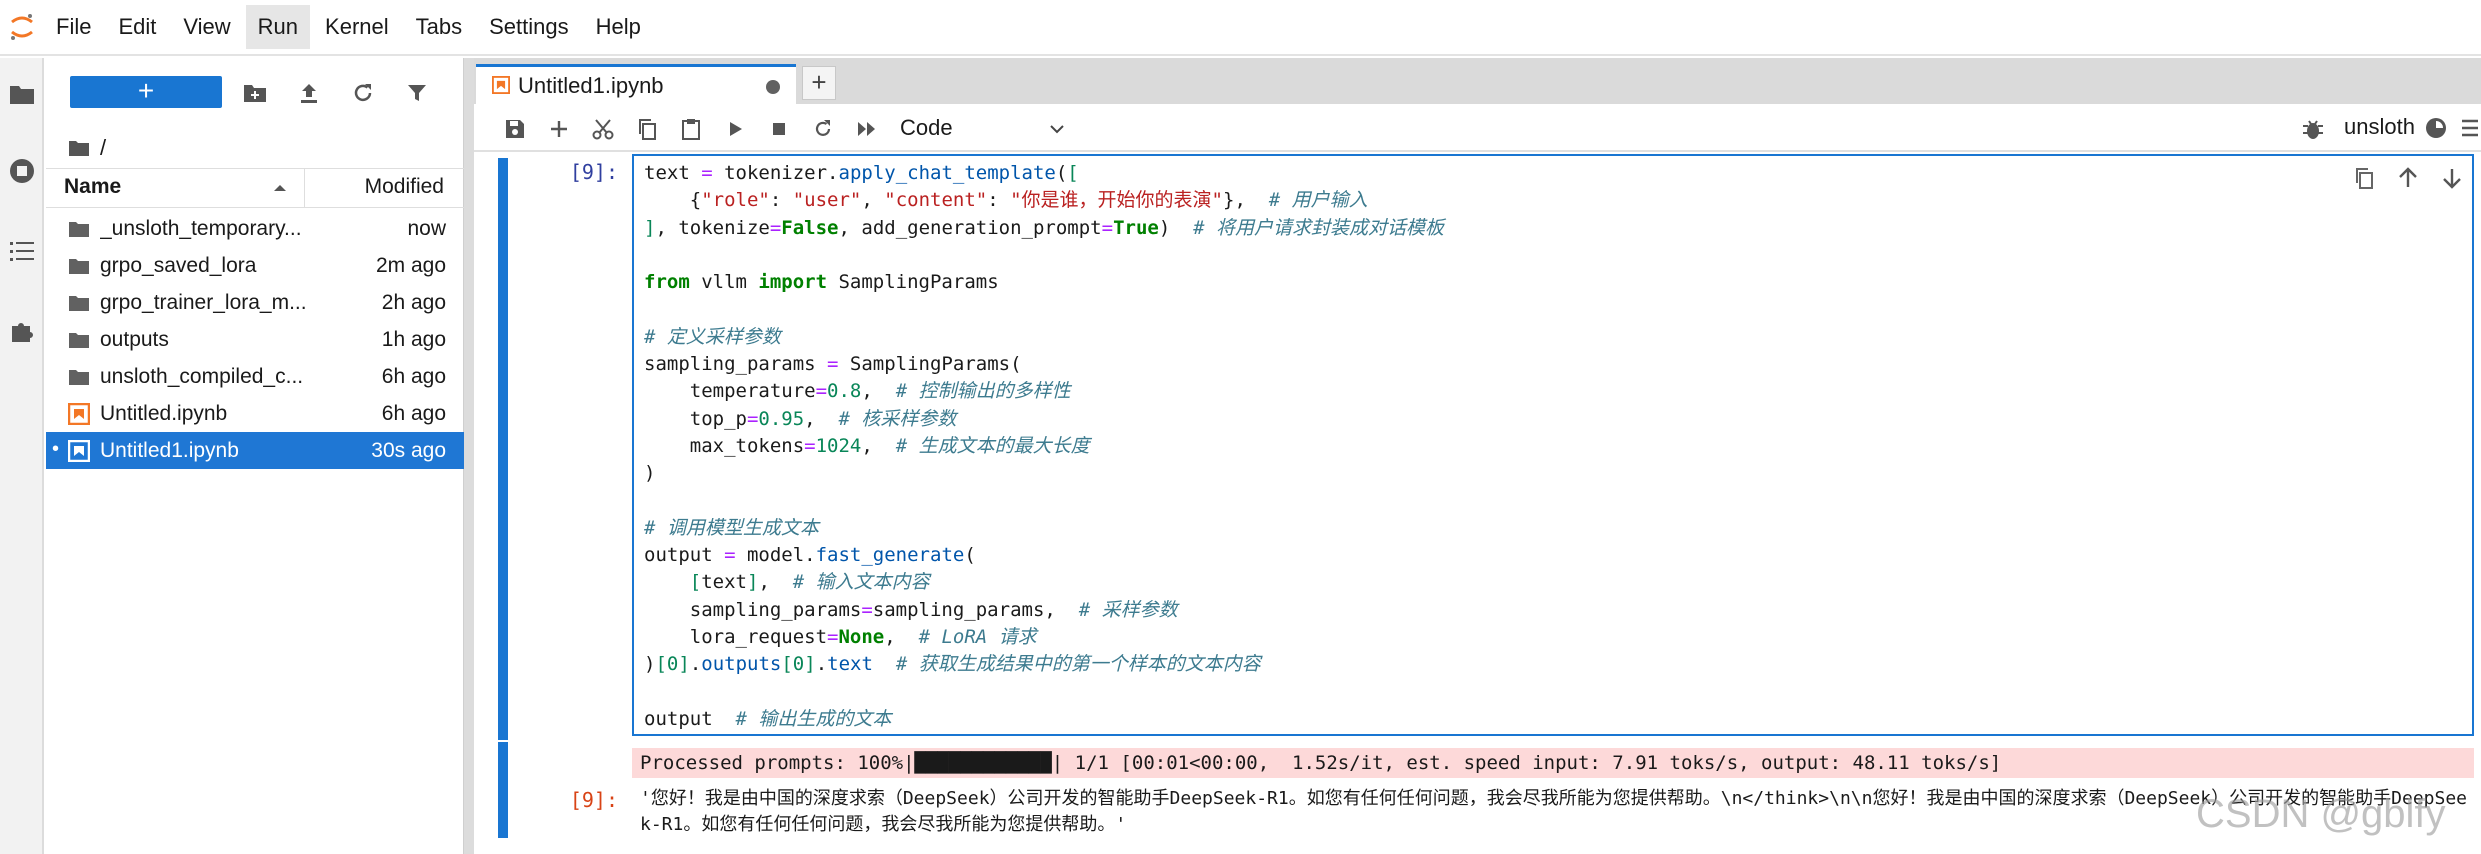  Describe the element at coordinates (357, 27) in the screenshot. I see `menu-kernel: Kernel` at that location.